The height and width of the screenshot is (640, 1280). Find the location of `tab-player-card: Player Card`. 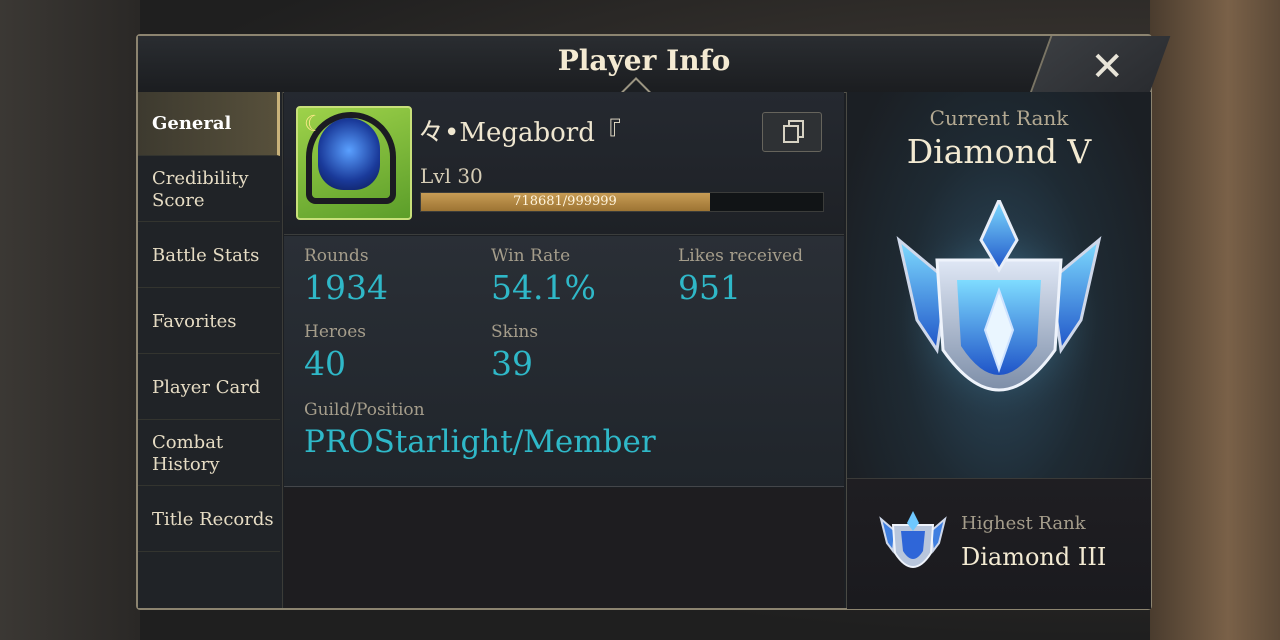

tab-player-card: Player Card is located at coordinates (209, 388).